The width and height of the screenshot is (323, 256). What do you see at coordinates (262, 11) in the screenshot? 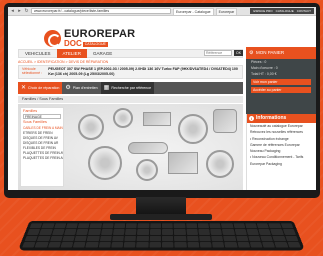
I see `top-link-pro: ESPACE PRO` at bounding box center [262, 11].